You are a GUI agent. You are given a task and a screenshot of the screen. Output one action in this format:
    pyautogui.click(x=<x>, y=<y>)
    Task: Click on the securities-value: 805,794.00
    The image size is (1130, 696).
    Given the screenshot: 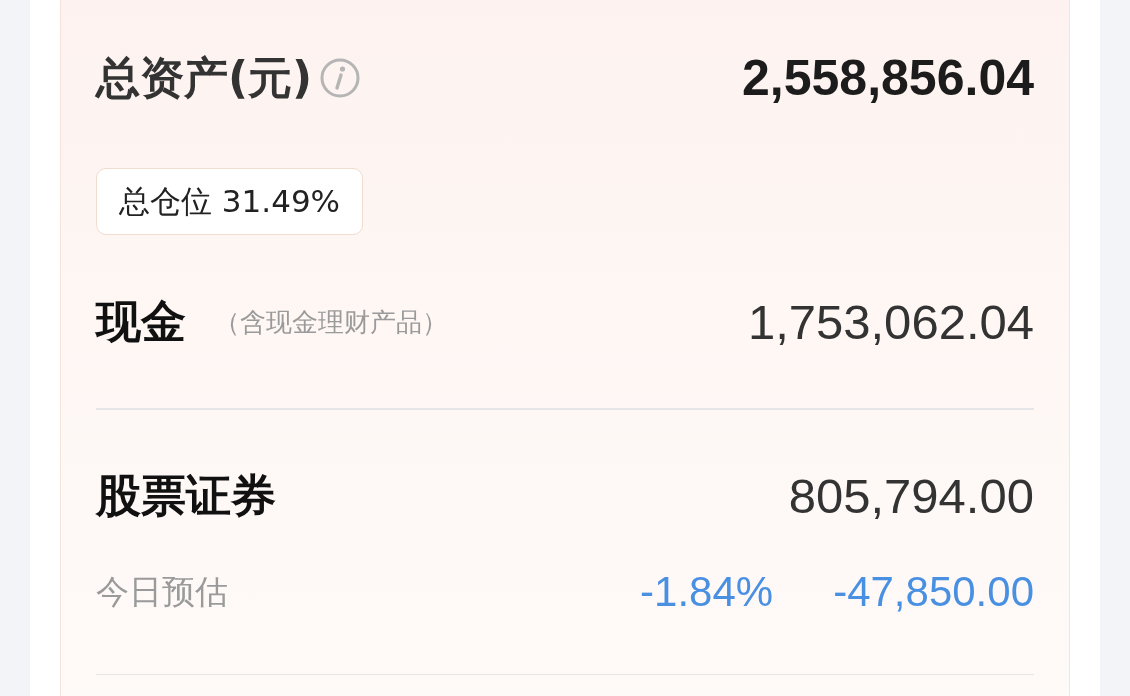 What is the action you would take?
    pyautogui.click(x=911, y=496)
    